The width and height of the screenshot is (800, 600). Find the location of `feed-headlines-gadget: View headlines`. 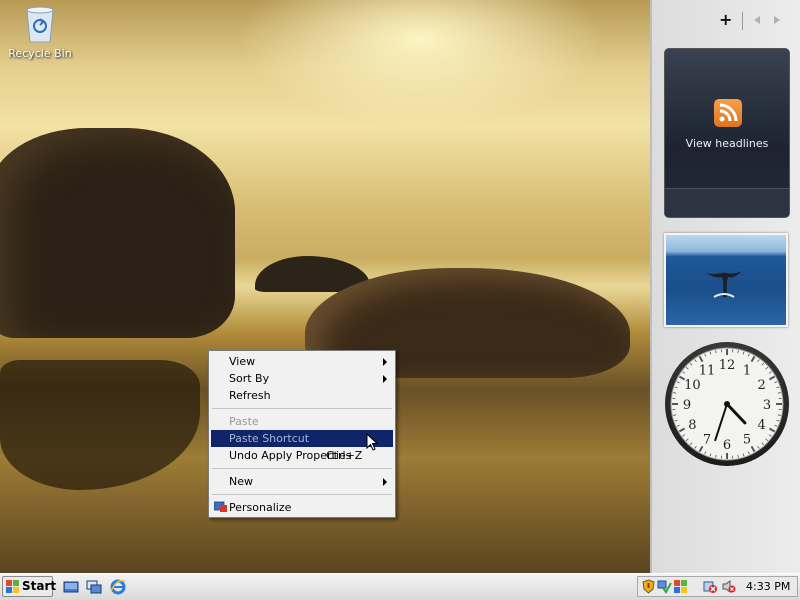

feed-headlines-gadget: View headlines is located at coordinates (727, 133).